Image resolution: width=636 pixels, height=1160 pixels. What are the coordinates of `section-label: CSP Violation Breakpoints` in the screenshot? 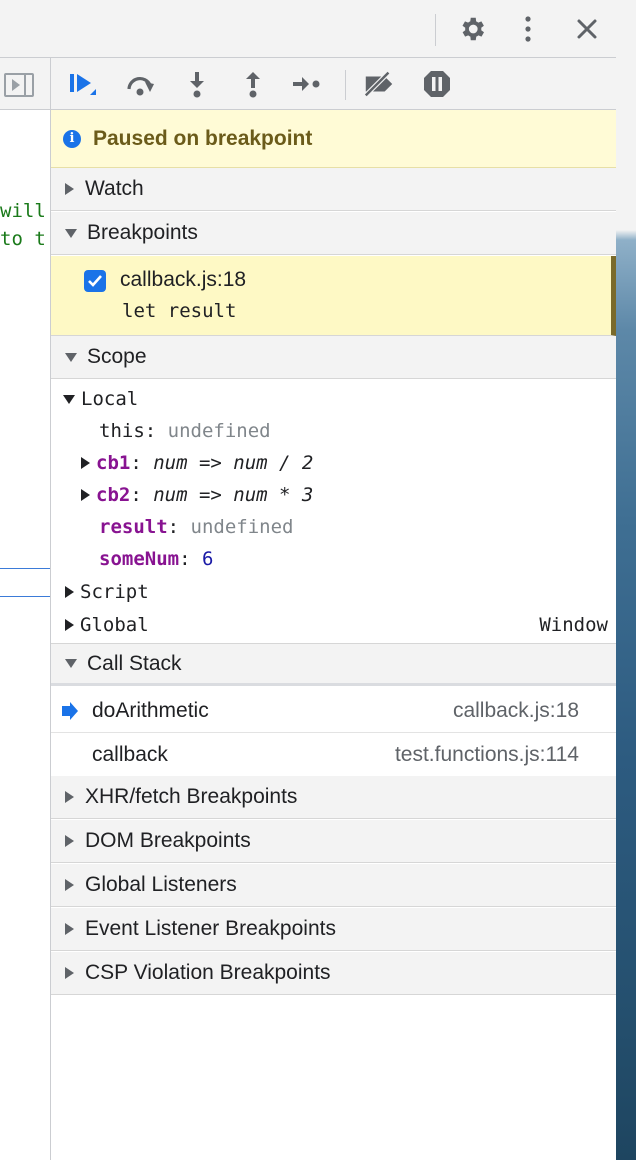 It's located at (208, 972).